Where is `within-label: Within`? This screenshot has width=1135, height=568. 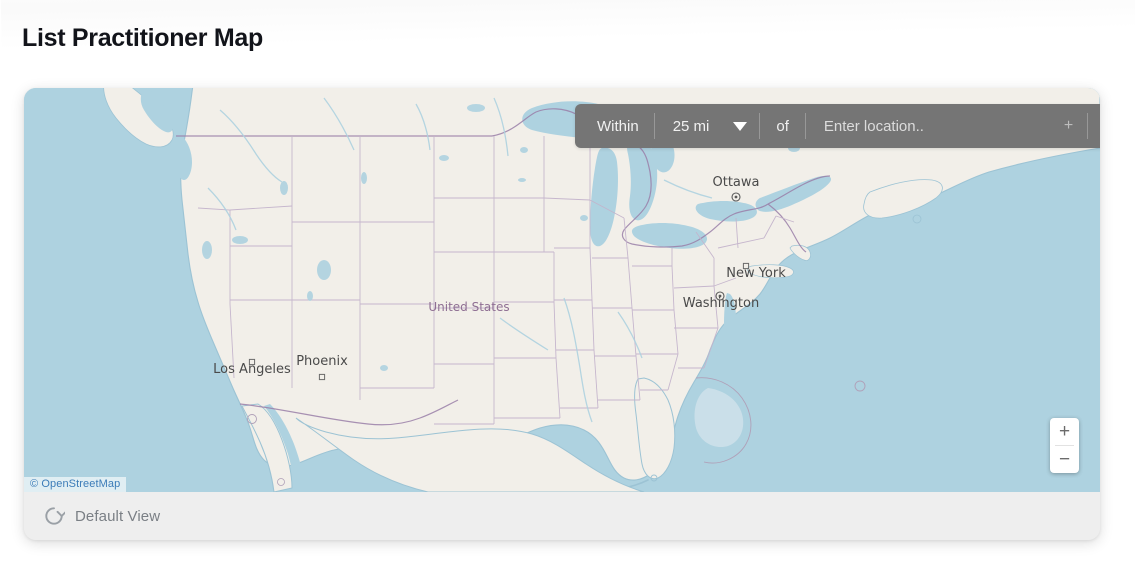
within-label: Within is located at coordinates (618, 126).